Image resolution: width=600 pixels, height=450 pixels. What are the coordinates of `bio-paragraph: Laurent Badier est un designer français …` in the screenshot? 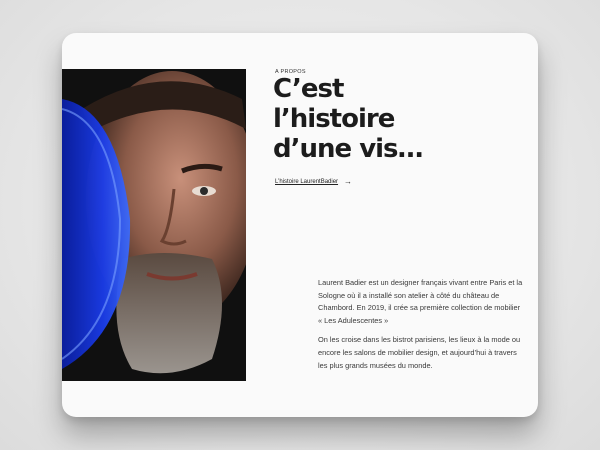 It's located at (420, 301).